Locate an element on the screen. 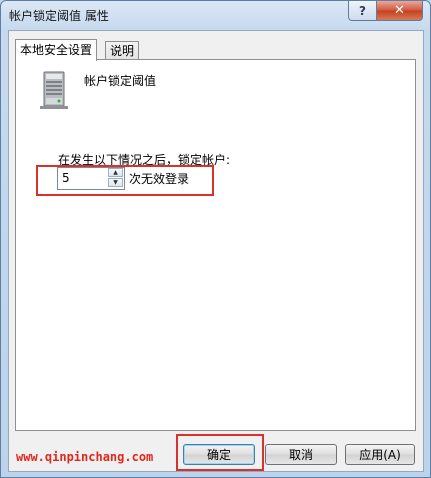 This screenshot has width=431, height=478. threshold-input is located at coordinates (84, 177).